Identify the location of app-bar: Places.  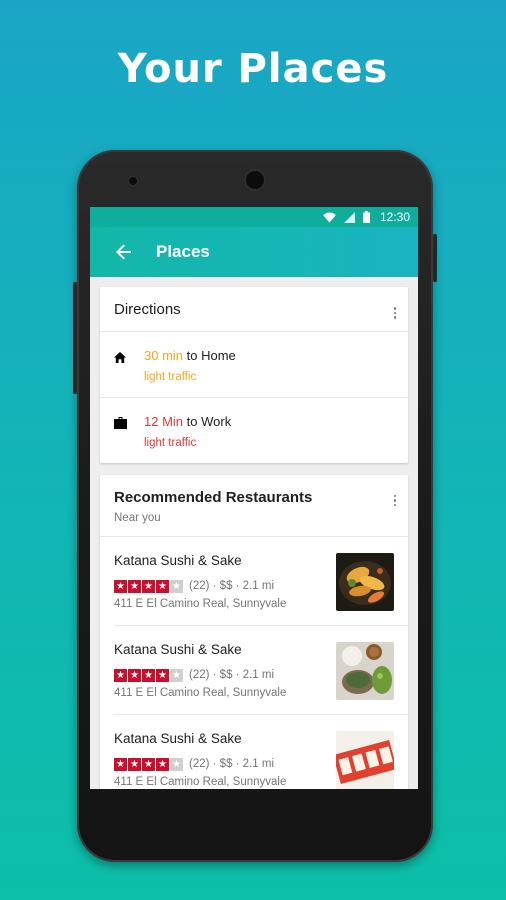
(254, 252).